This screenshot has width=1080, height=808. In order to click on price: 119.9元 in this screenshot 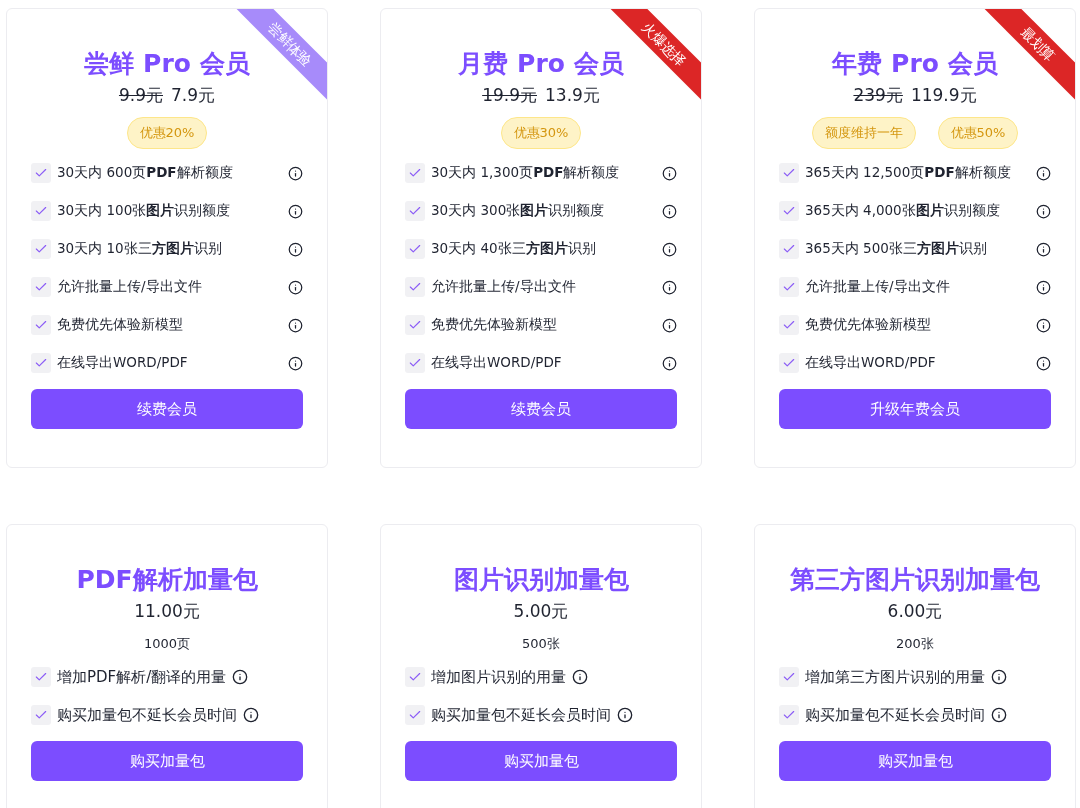, I will do `click(943, 95)`.